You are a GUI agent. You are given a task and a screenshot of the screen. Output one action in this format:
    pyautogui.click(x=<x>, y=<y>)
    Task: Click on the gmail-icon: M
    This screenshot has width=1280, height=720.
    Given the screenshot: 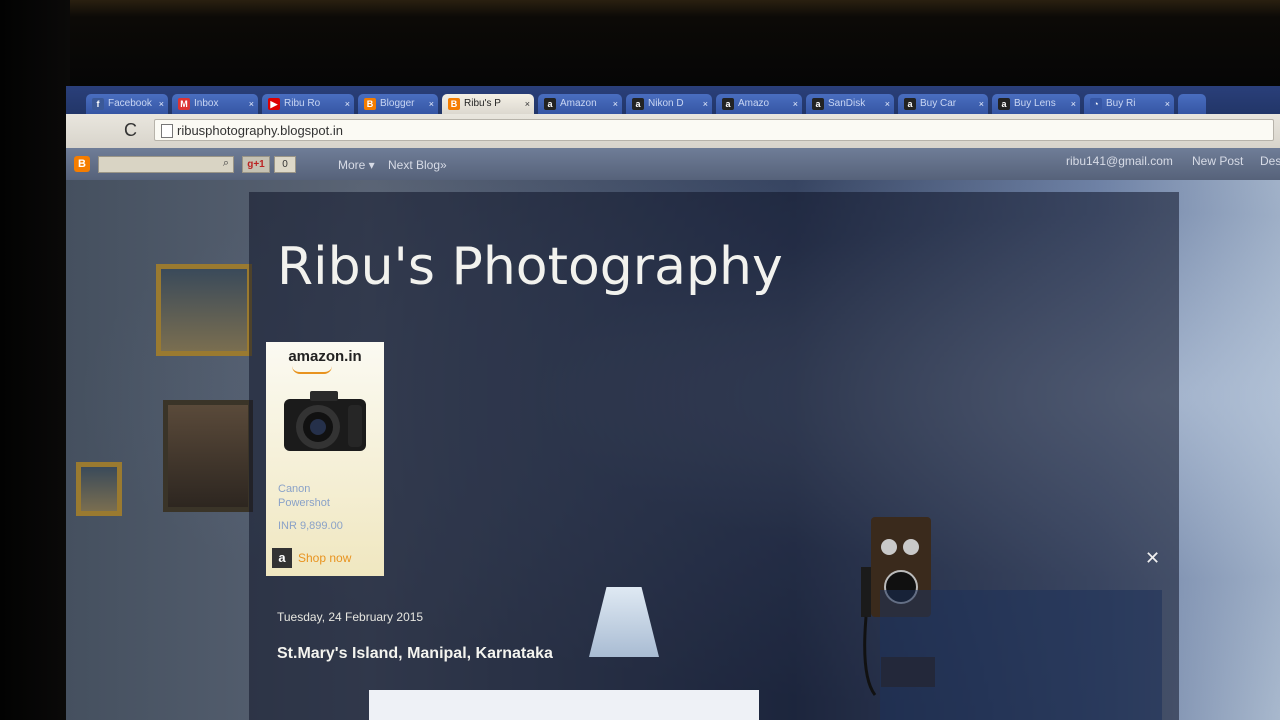 What is the action you would take?
    pyautogui.click(x=184, y=104)
    